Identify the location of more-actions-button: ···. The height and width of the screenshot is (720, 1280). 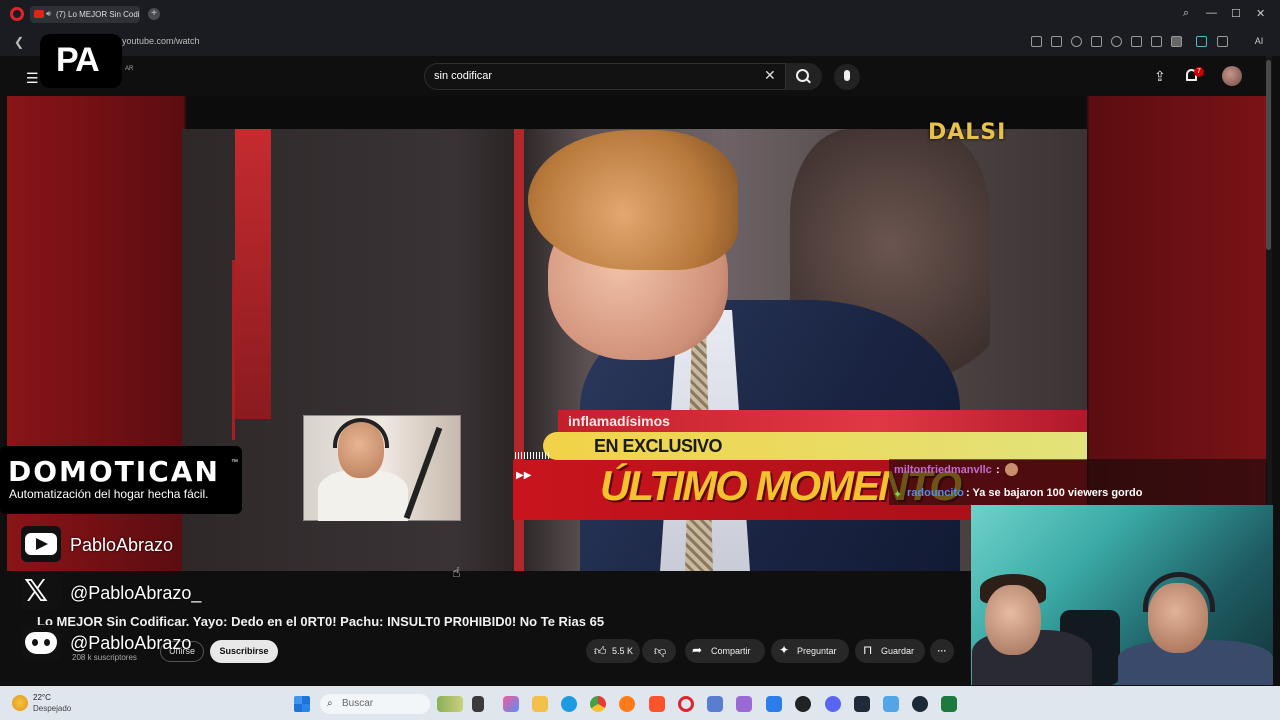
(942, 651).